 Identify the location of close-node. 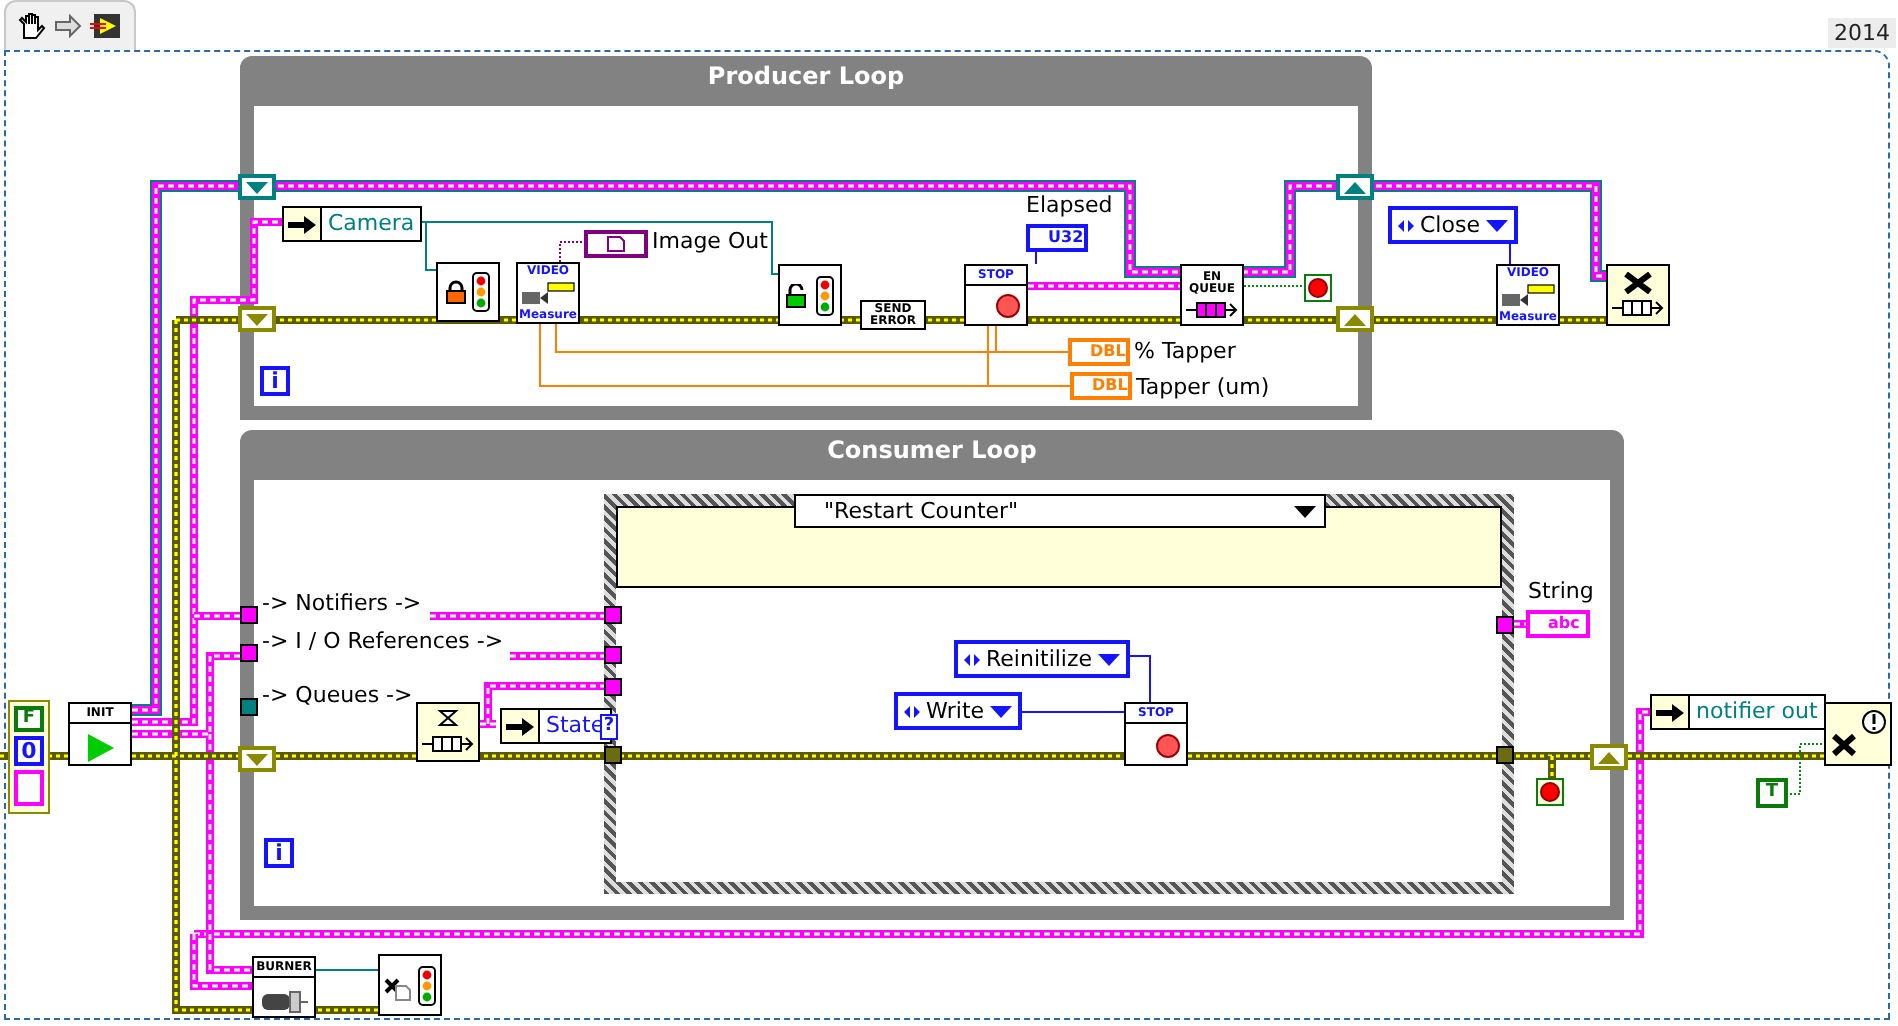
(410, 985).